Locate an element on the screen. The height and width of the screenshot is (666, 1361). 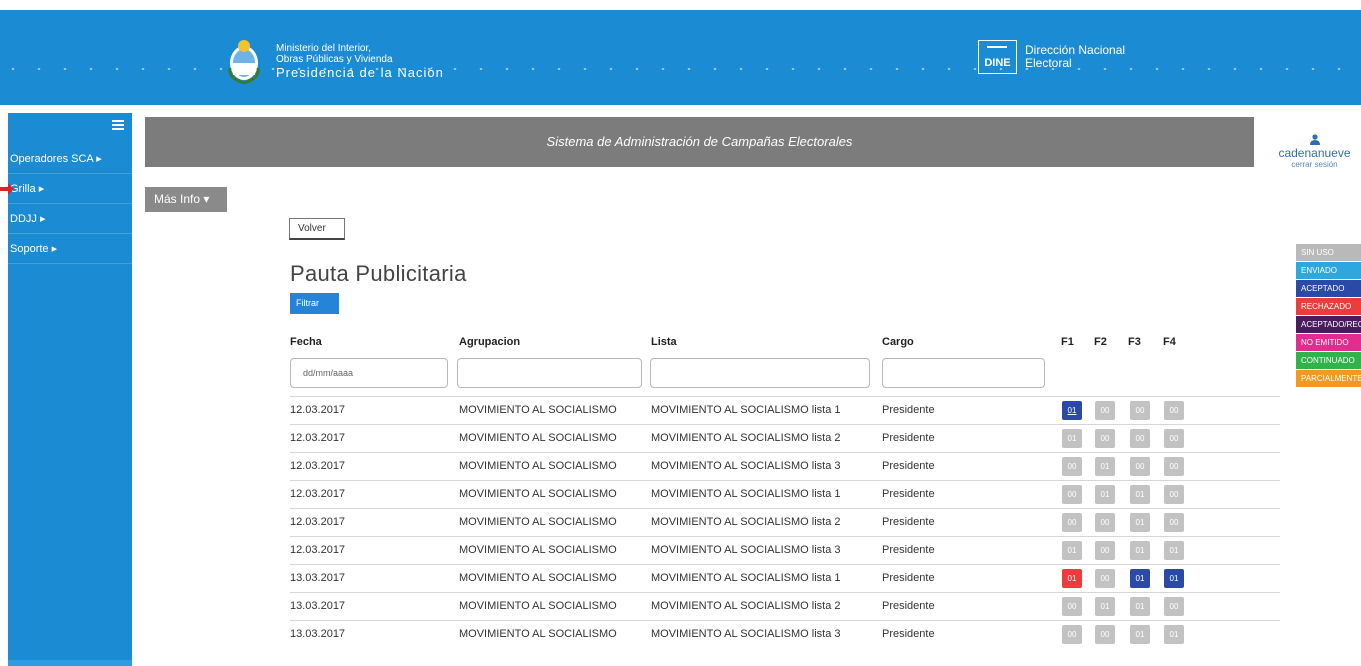
dine-logo-box: DINE is located at coordinates (997, 57).